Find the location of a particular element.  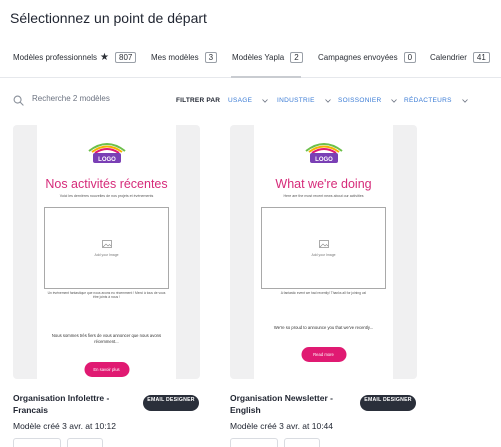

tab-yapla-templates: Modèles Yapla 2 is located at coordinates (267, 57).